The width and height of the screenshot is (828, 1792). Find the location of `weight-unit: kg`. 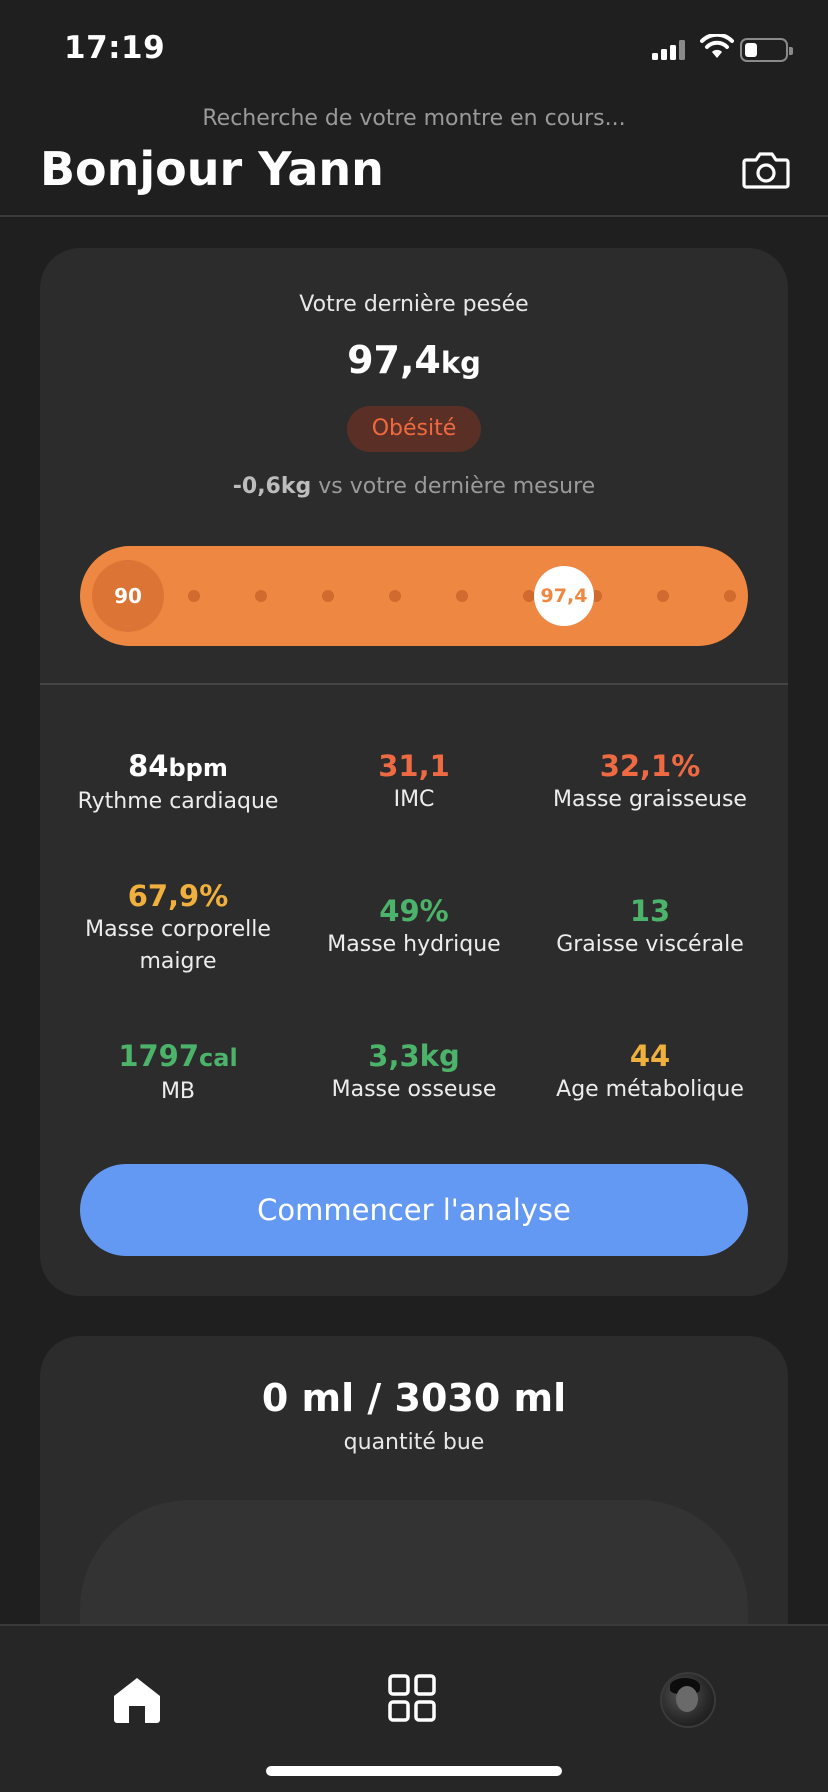

weight-unit: kg is located at coordinates (460, 363).